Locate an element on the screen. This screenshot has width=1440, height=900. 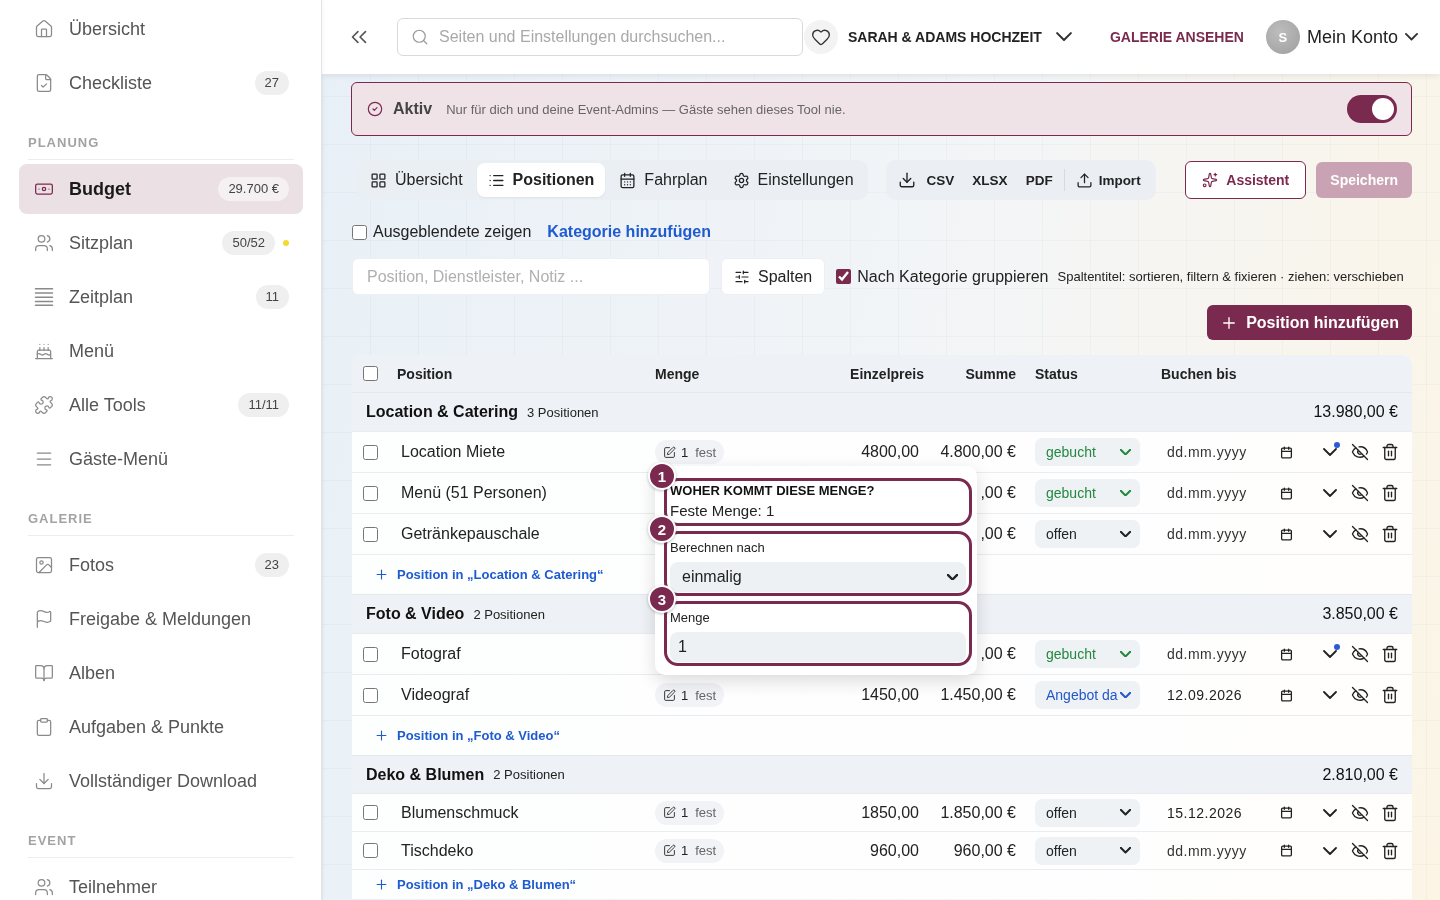
export-button: CSV is located at coordinates (940, 180).